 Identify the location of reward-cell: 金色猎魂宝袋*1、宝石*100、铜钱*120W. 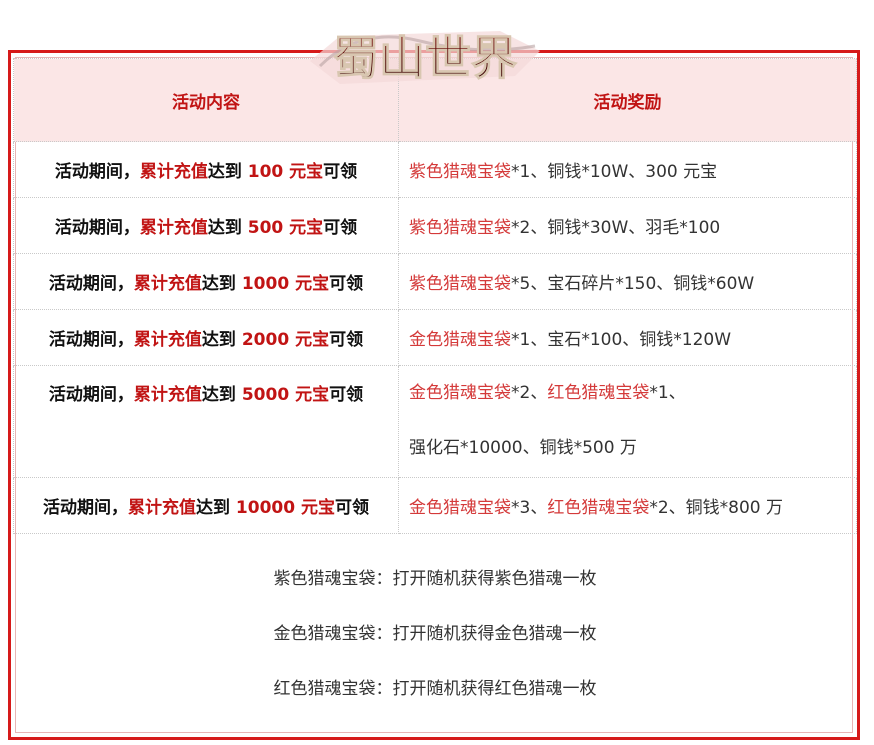
(627, 337).